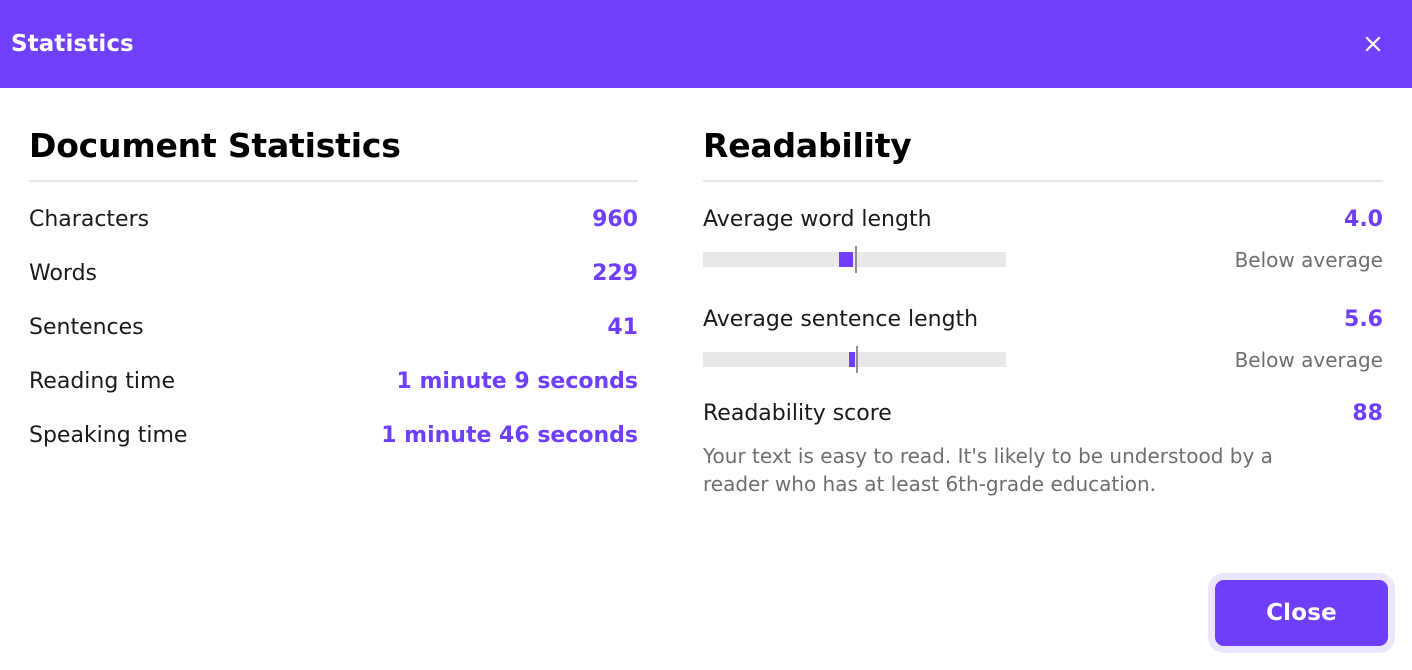  I want to click on metric-label-average-sentence-length: Average sentence length, so click(841, 319).